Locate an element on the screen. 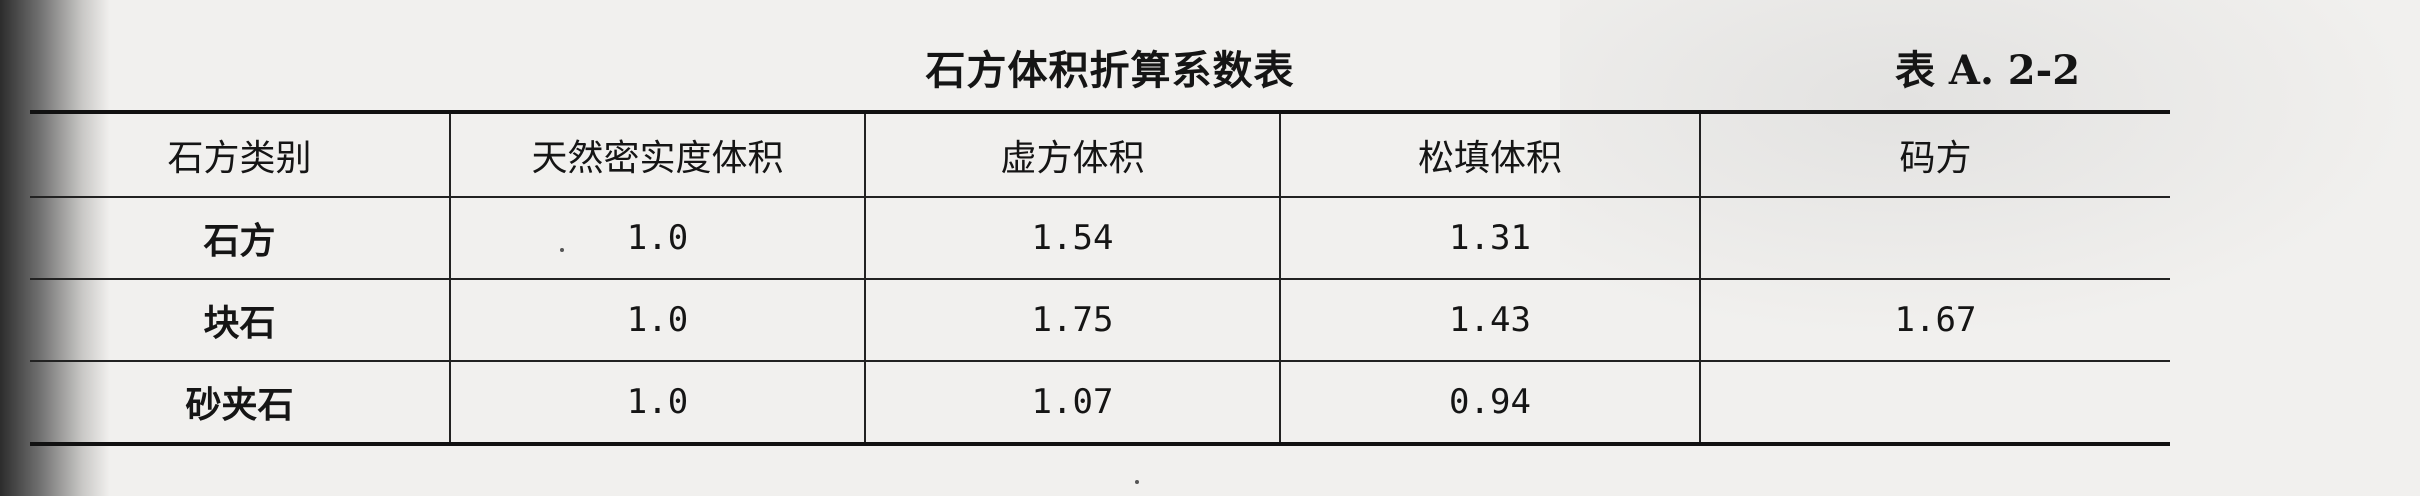  row-label: 砂夹石 is located at coordinates (240, 402).